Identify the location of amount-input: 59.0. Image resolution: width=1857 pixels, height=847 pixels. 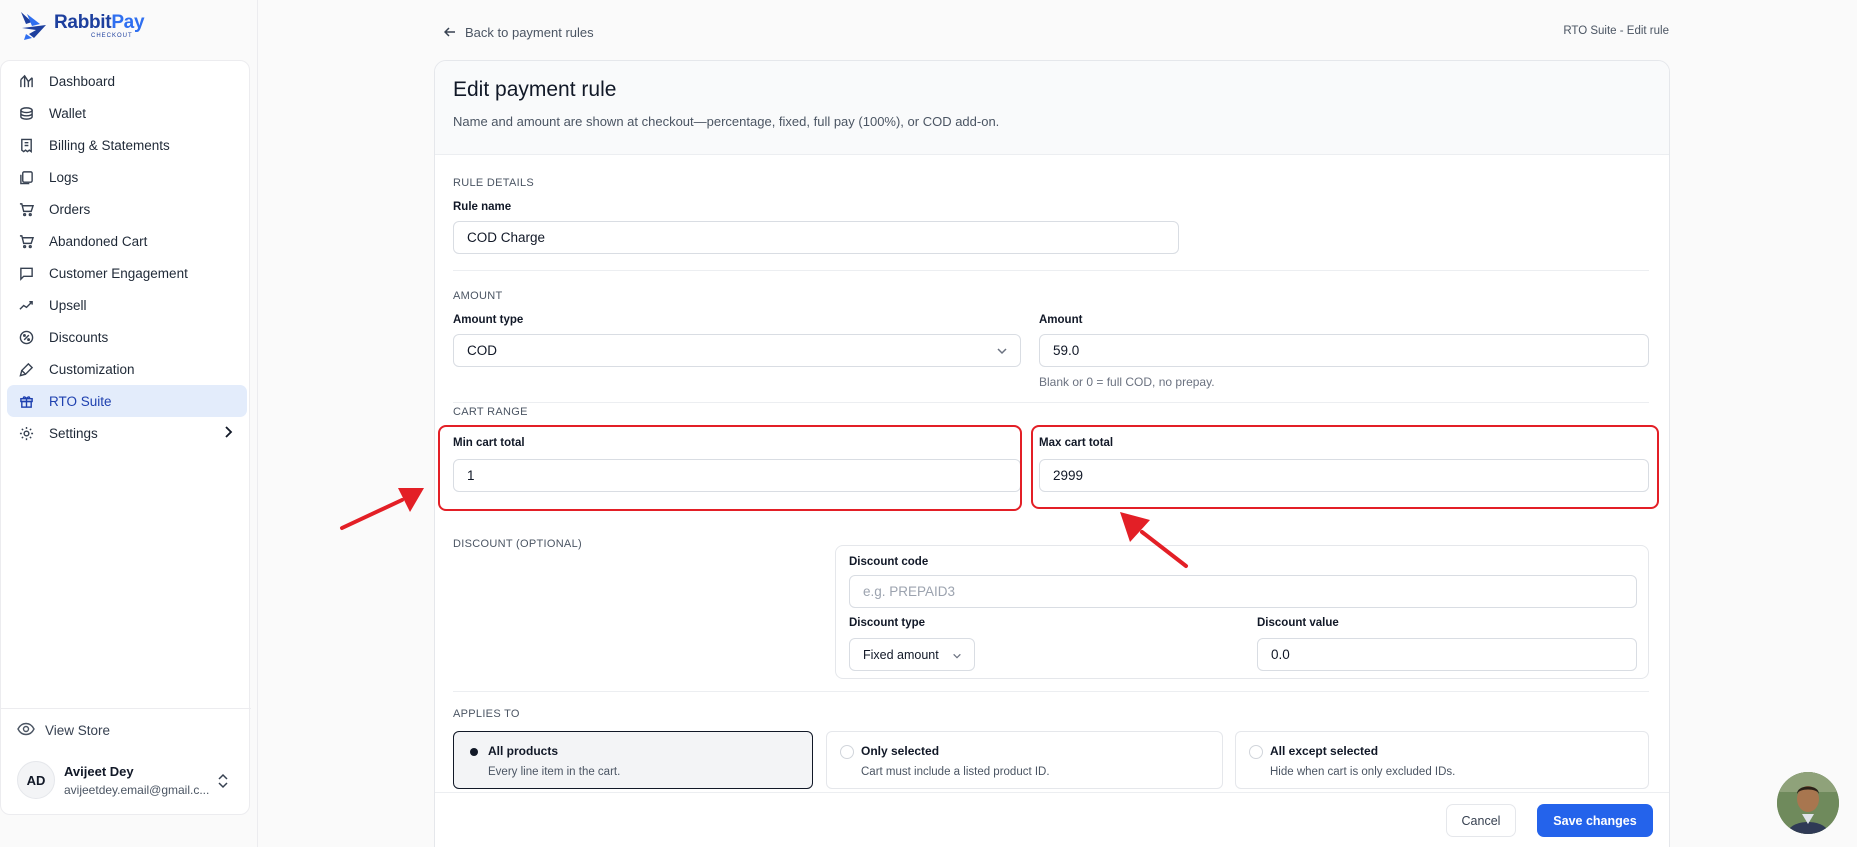
(1344, 350).